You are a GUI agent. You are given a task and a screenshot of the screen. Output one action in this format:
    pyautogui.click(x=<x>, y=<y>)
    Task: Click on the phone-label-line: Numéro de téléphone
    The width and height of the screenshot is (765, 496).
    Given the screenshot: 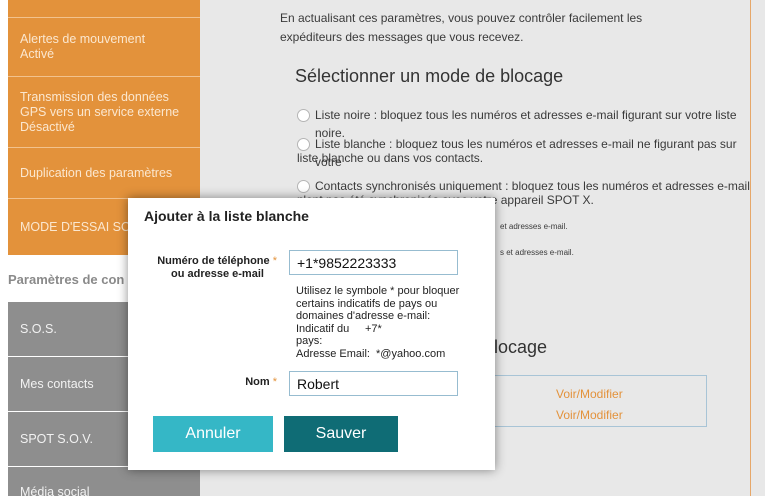 What is the action you would take?
    pyautogui.click(x=213, y=261)
    